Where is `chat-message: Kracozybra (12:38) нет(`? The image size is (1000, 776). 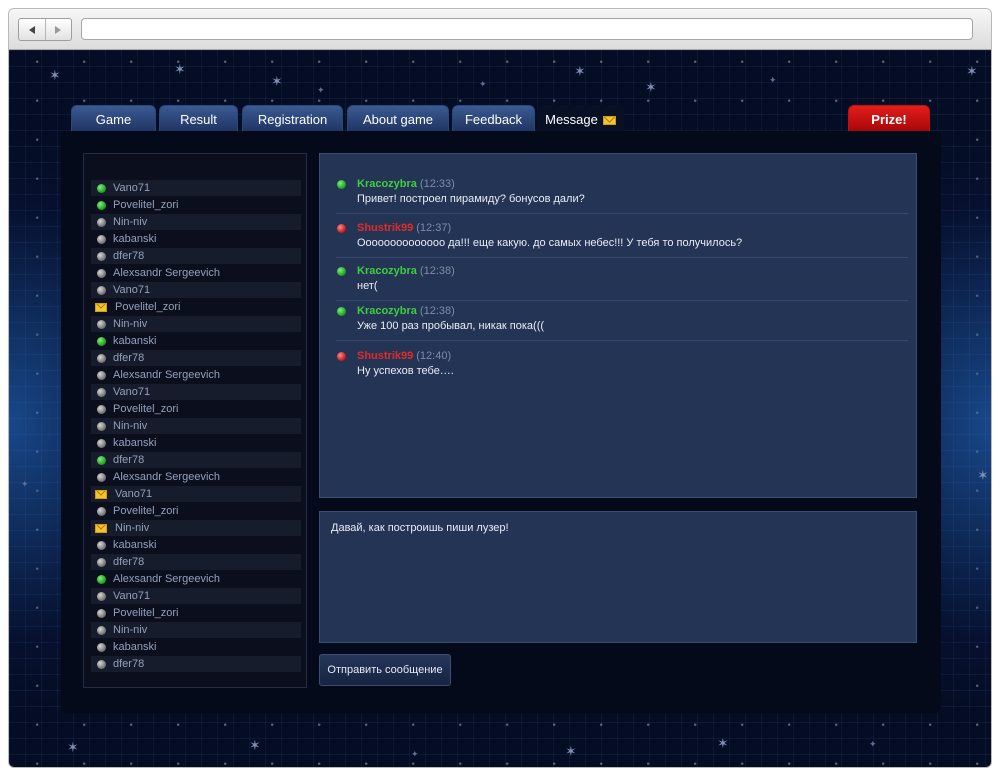 chat-message: Kracozybra (12:38) нет( is located at coordinates (622, 282).